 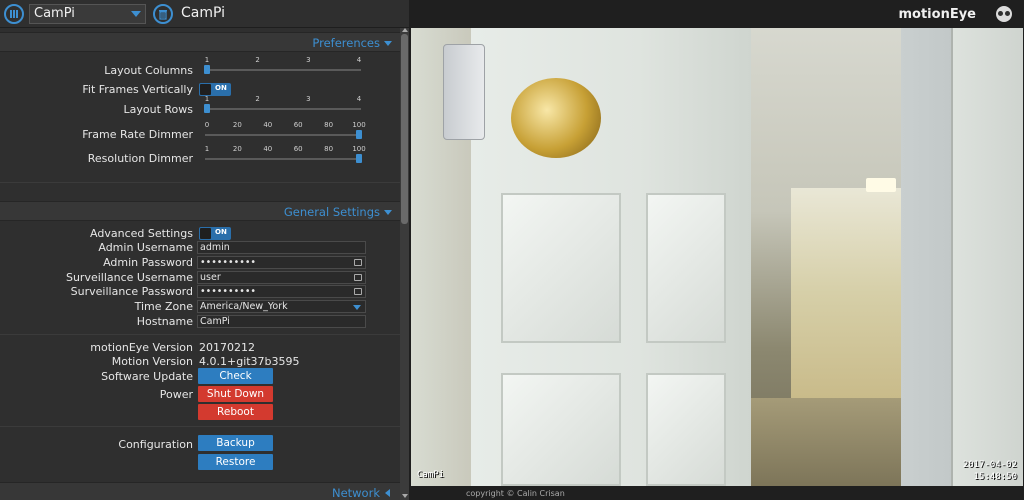 I want to click on triangle-left-icon, so click(x=387, y=493).